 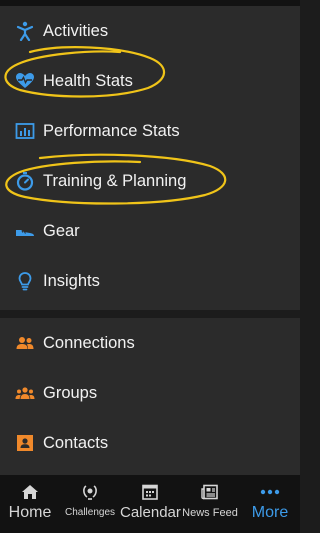 I want to click on bottom-tab-bar: Home Challenges Calendar News Feed More, so click(x=150, y=504).